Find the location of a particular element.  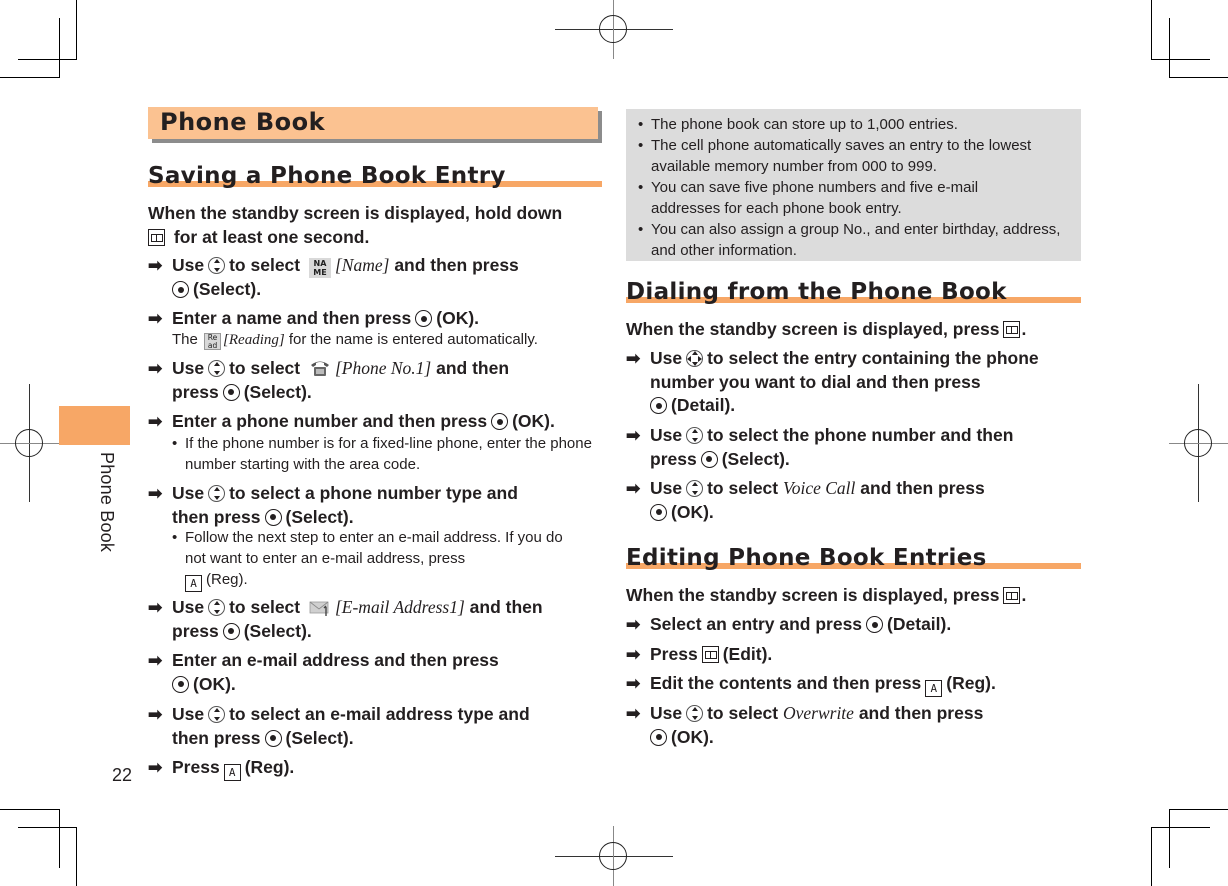

chapter-tab-label: Phone Book is located at coordinates (107, 502).